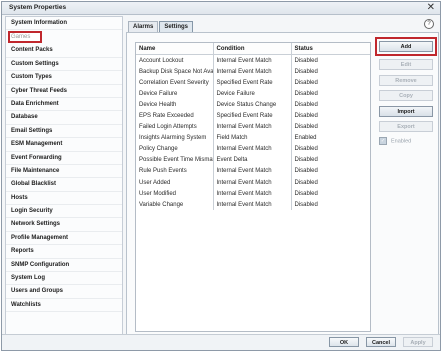 Image resolution: width=443 pixels, height=353 pixels. I want to click on apply-button: Apply, so click(418, 342).